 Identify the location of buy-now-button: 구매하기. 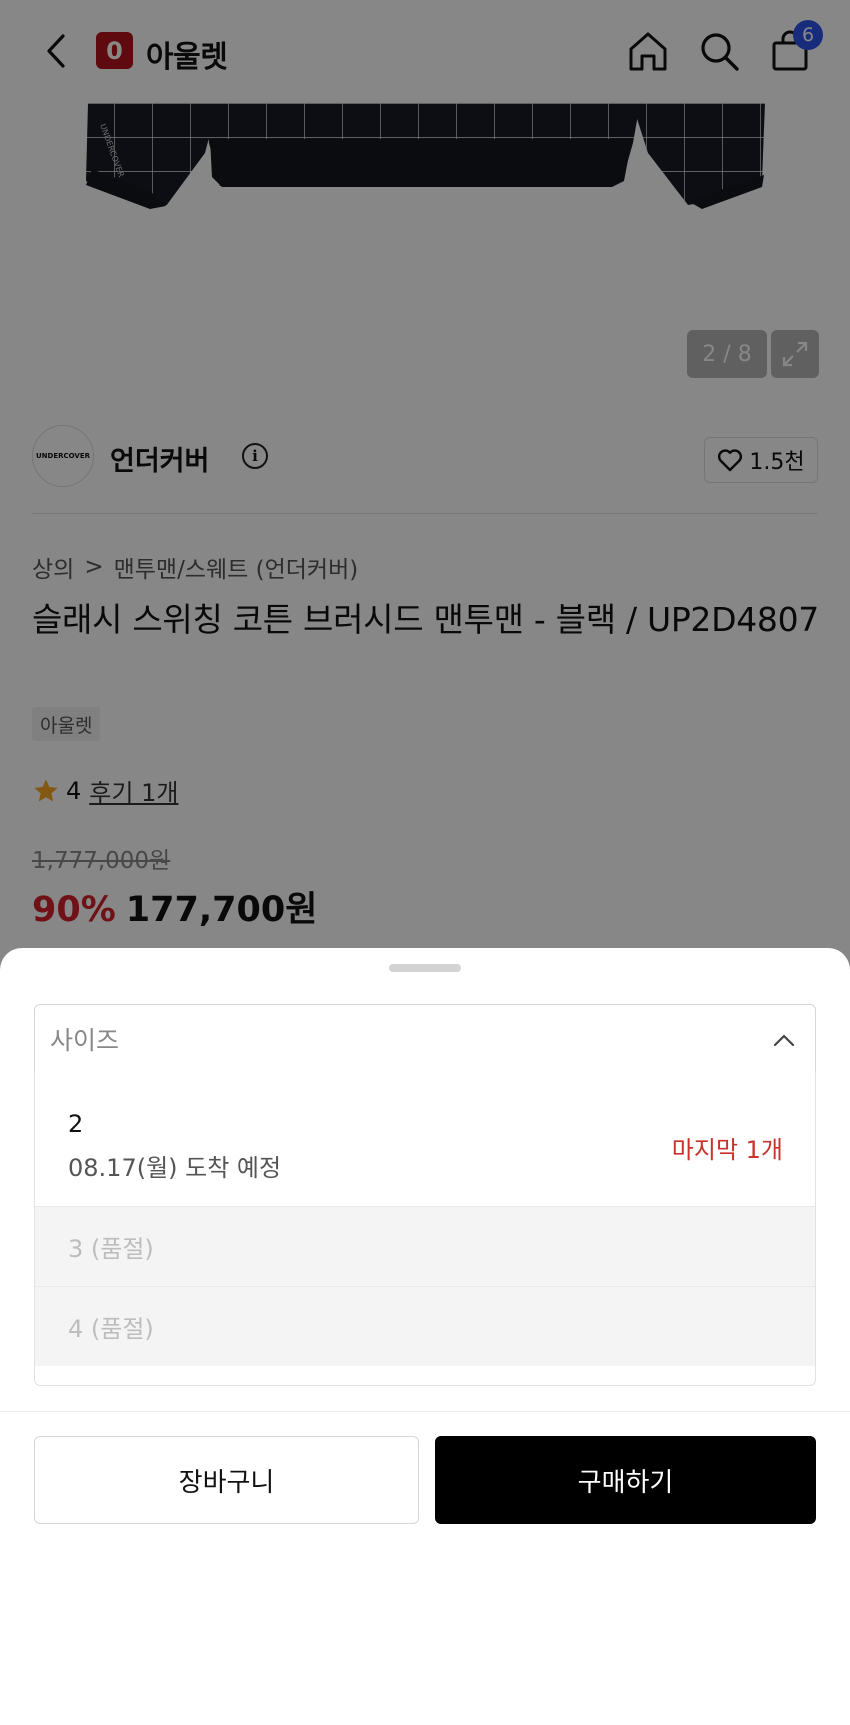
(625, 1480).